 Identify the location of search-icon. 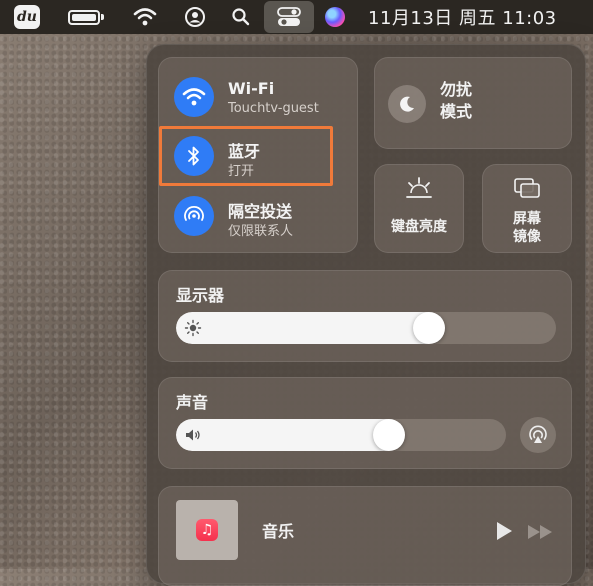
(241, 17).